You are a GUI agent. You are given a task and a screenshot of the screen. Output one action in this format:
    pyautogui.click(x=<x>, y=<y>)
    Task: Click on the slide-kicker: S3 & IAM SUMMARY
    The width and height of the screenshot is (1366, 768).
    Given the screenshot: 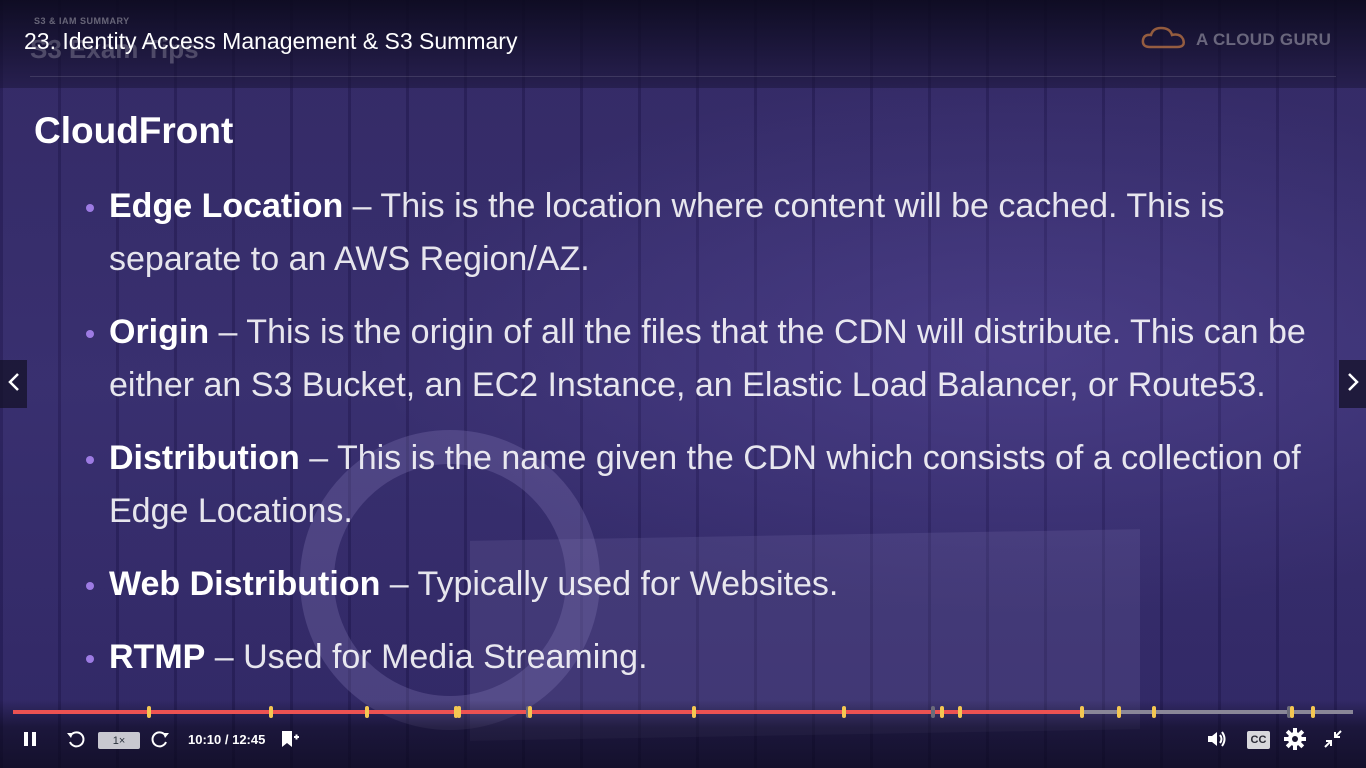 What is the action you would take?
    pyautogui.click(x=82, y=21)
    